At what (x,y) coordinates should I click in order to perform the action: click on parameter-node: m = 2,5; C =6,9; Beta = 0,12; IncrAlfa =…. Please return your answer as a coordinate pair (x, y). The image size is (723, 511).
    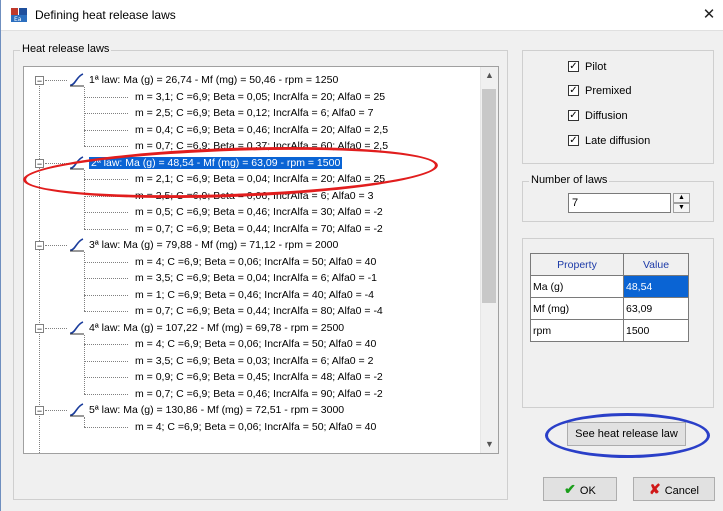
    Looking at the image, I should click on (254, 113).